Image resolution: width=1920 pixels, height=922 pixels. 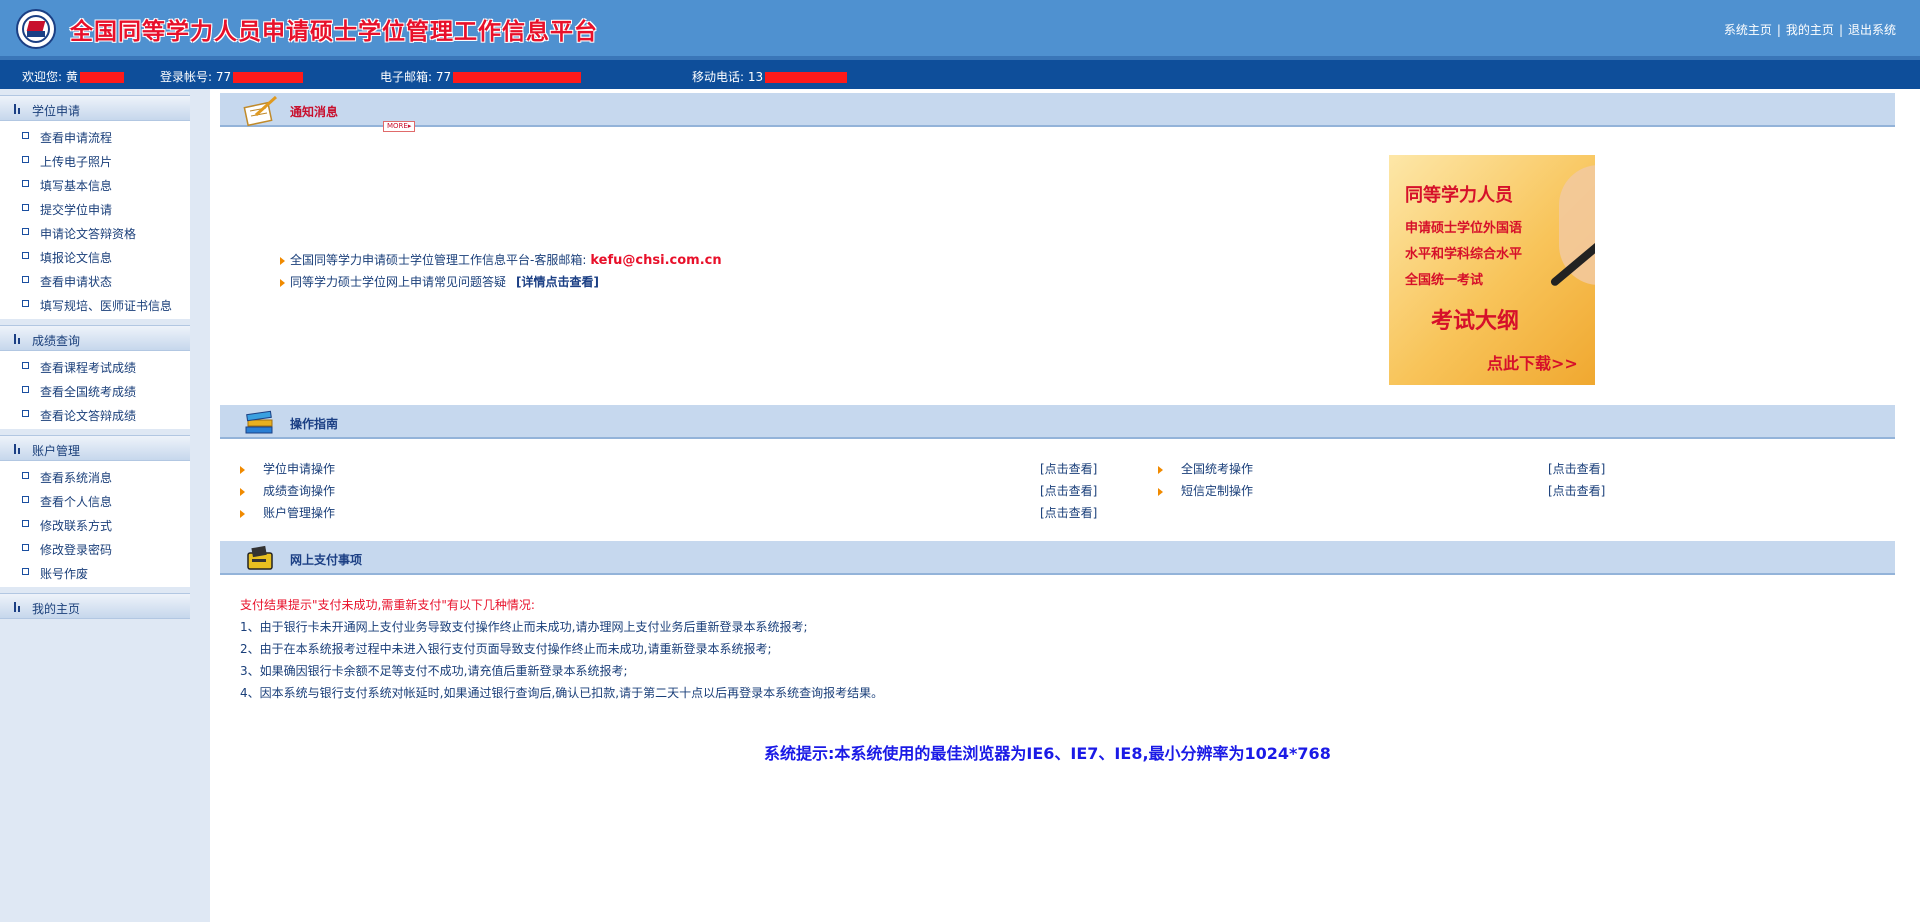 I want to click on sidebar-item-label: 填写规培、医师证书信息, so click(x=106, y=306).